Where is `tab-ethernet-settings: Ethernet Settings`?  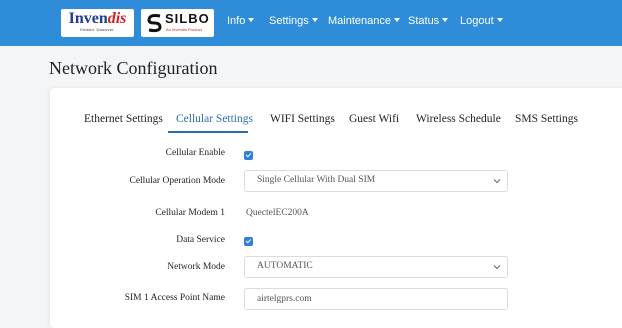
tab-ethernet-settings: Ethernet Settings is located at coordinates (123, 119).